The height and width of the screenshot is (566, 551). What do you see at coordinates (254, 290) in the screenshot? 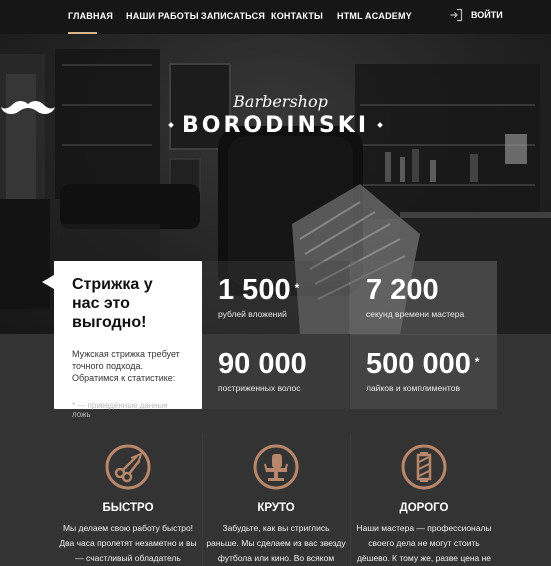
I see `stat-value: 1 500` at bounding box center [254, 290].